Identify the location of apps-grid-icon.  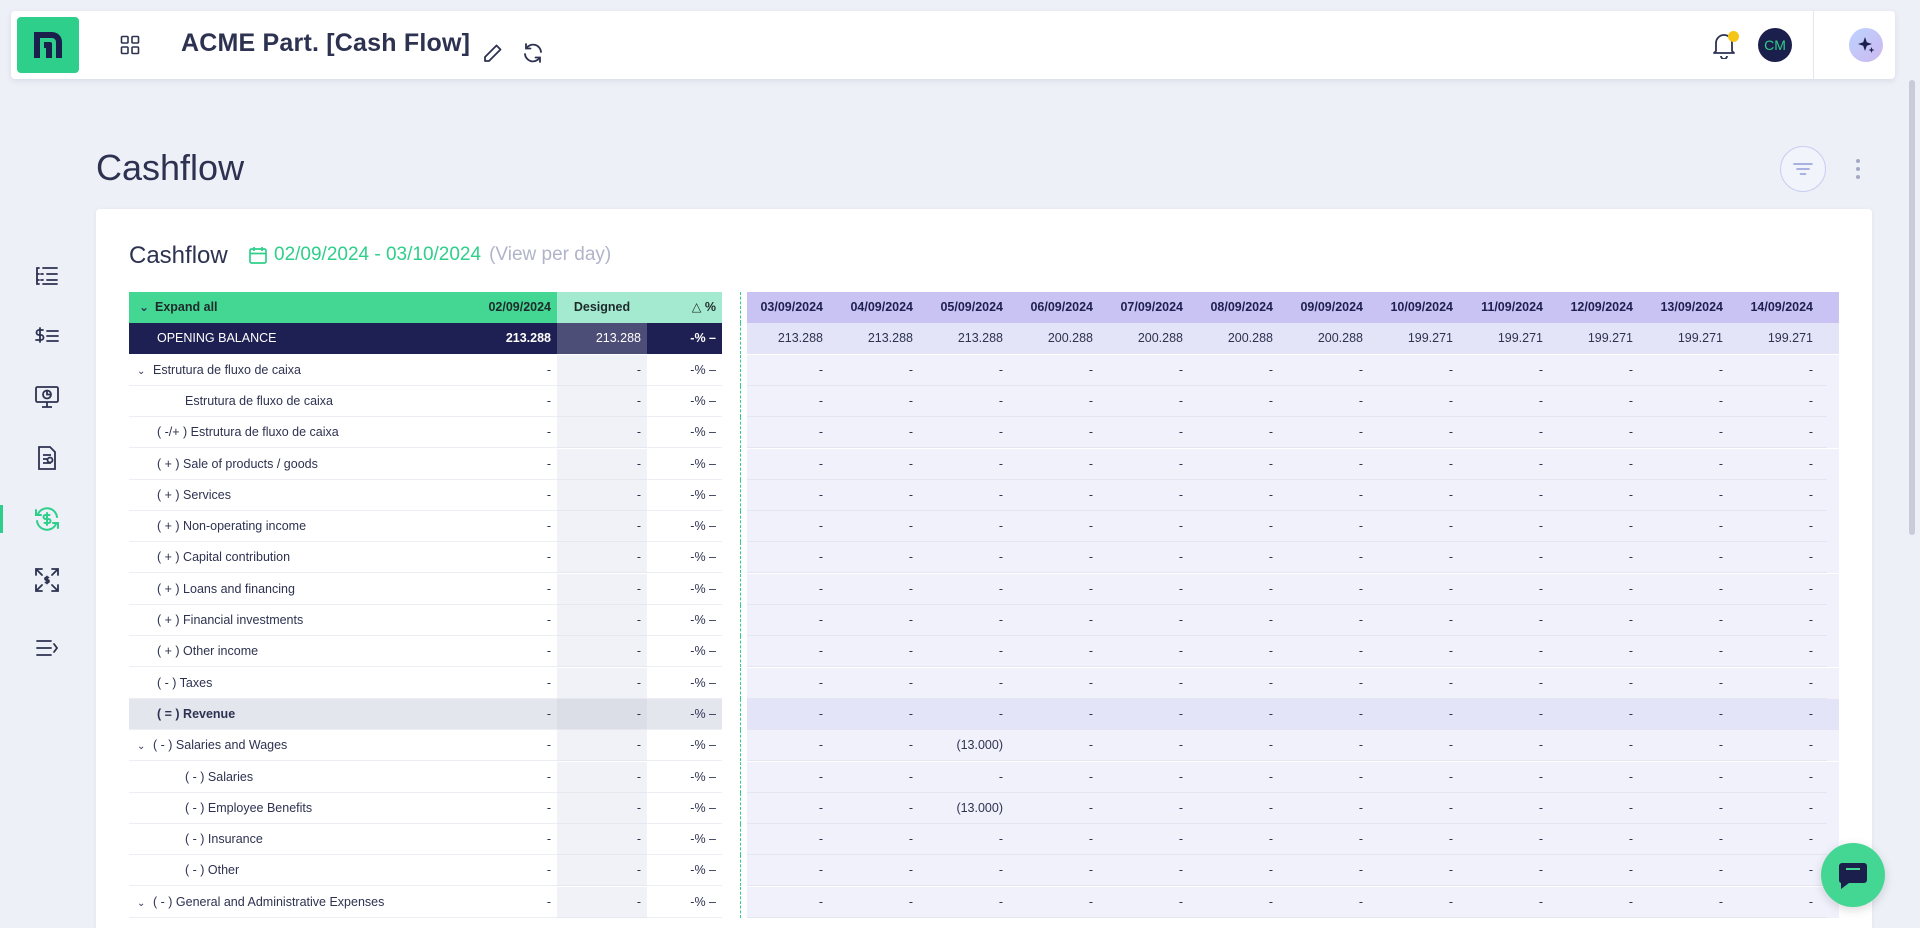
(130, 45).